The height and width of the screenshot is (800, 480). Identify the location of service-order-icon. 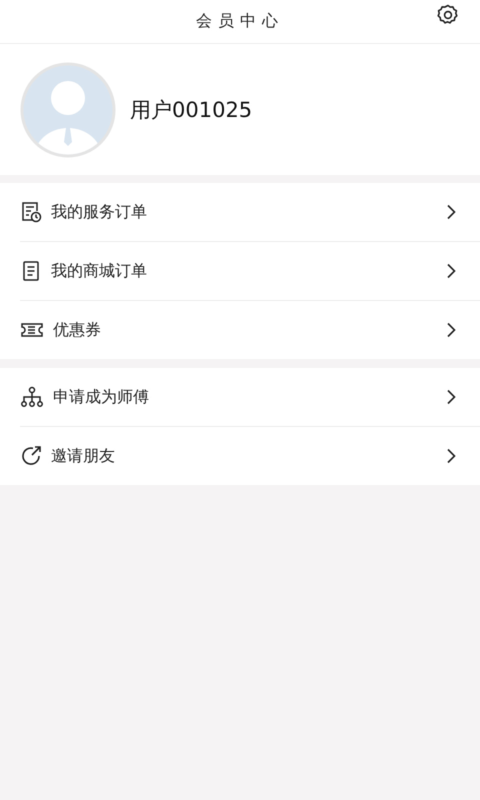
(31, 212).